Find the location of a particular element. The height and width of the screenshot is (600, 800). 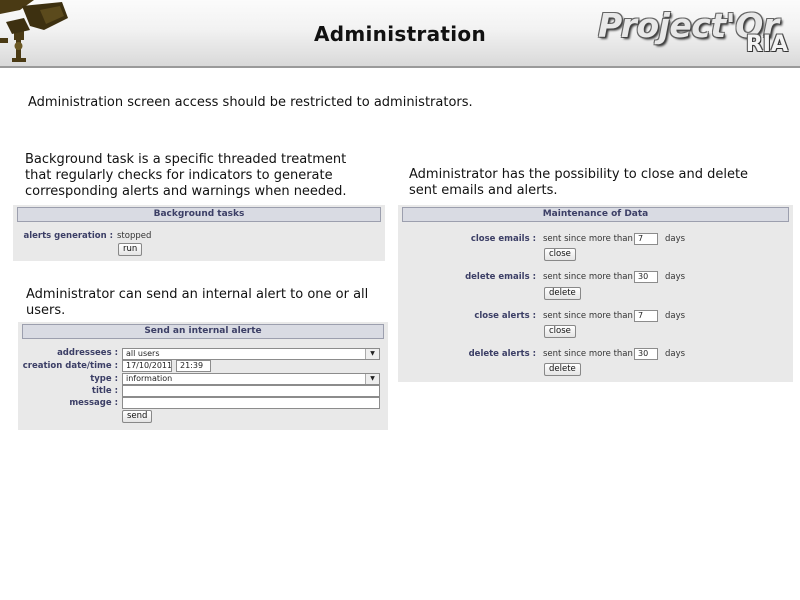

delete-alerts-label: delete alerts : is located at coordinates (502, 354).